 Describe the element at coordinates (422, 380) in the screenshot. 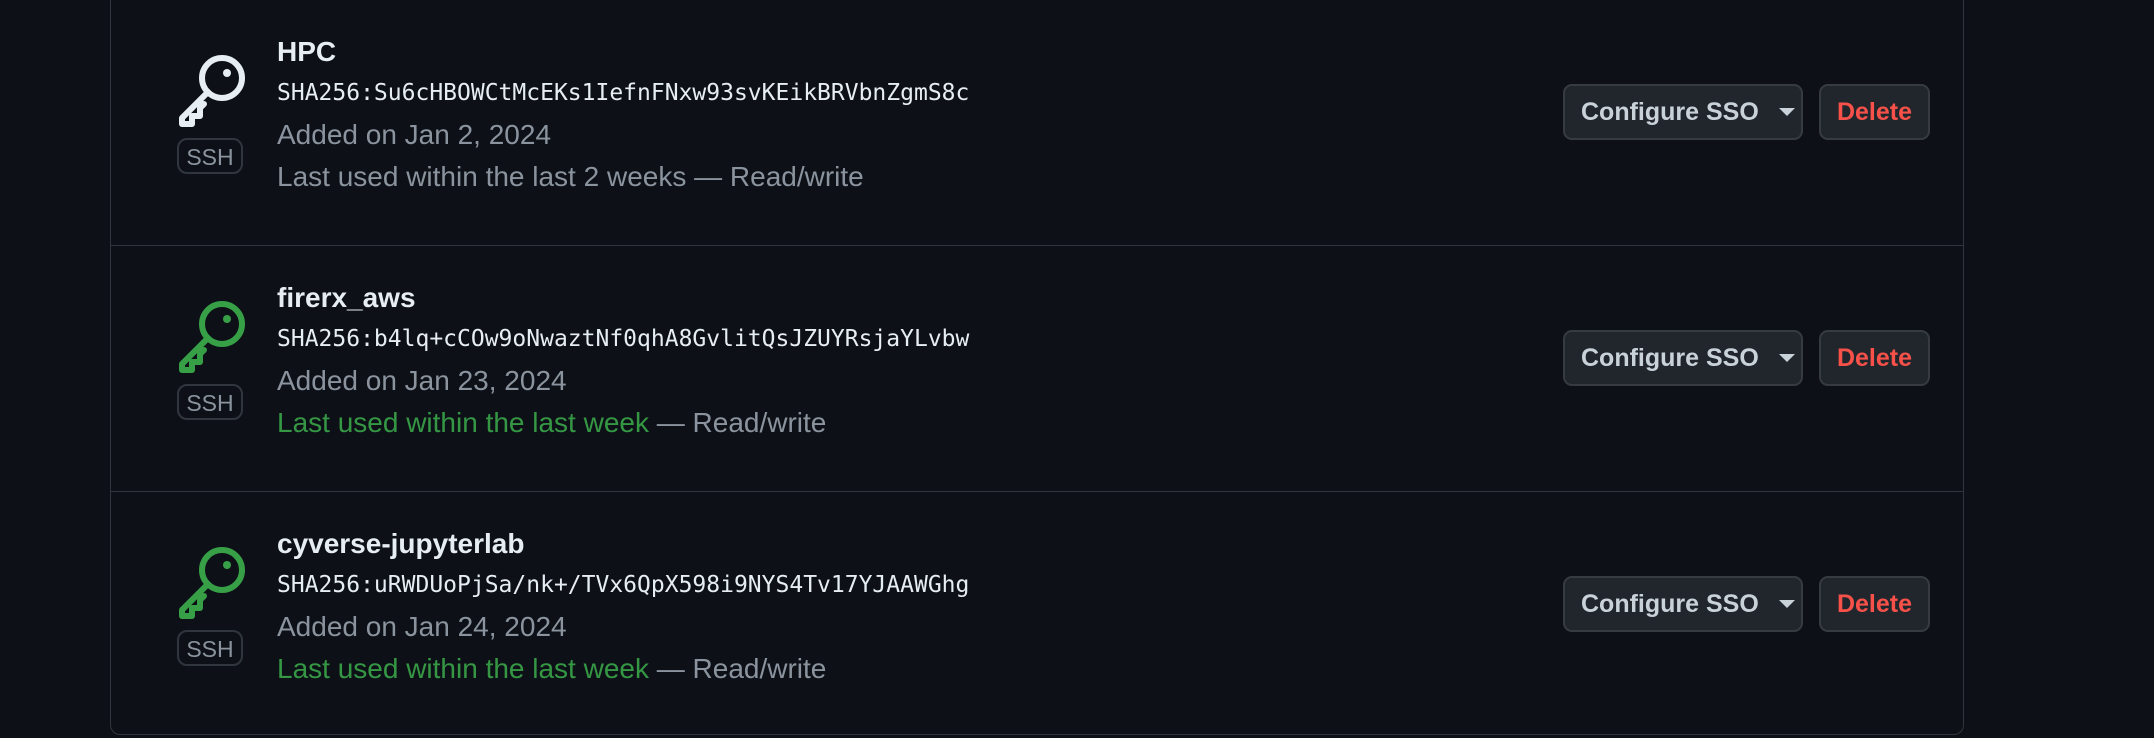

I see `key-added-date: Added on Jan 23, 2024` at that location.